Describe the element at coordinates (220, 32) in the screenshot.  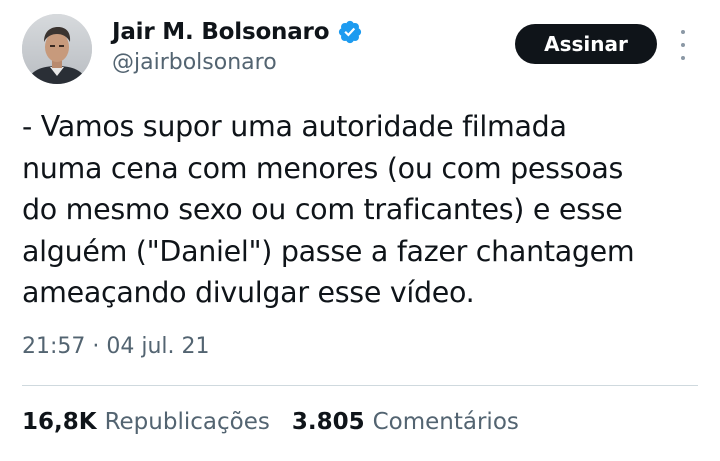
I see `author-display-name: Jair M. Bolsonaro` at that location.